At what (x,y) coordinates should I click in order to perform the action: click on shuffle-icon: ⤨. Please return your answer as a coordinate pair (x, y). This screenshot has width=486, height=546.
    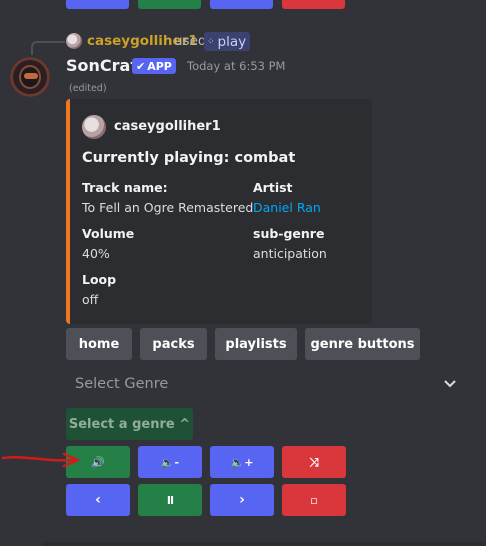
    Looking at the image, I should click on (314, 461).